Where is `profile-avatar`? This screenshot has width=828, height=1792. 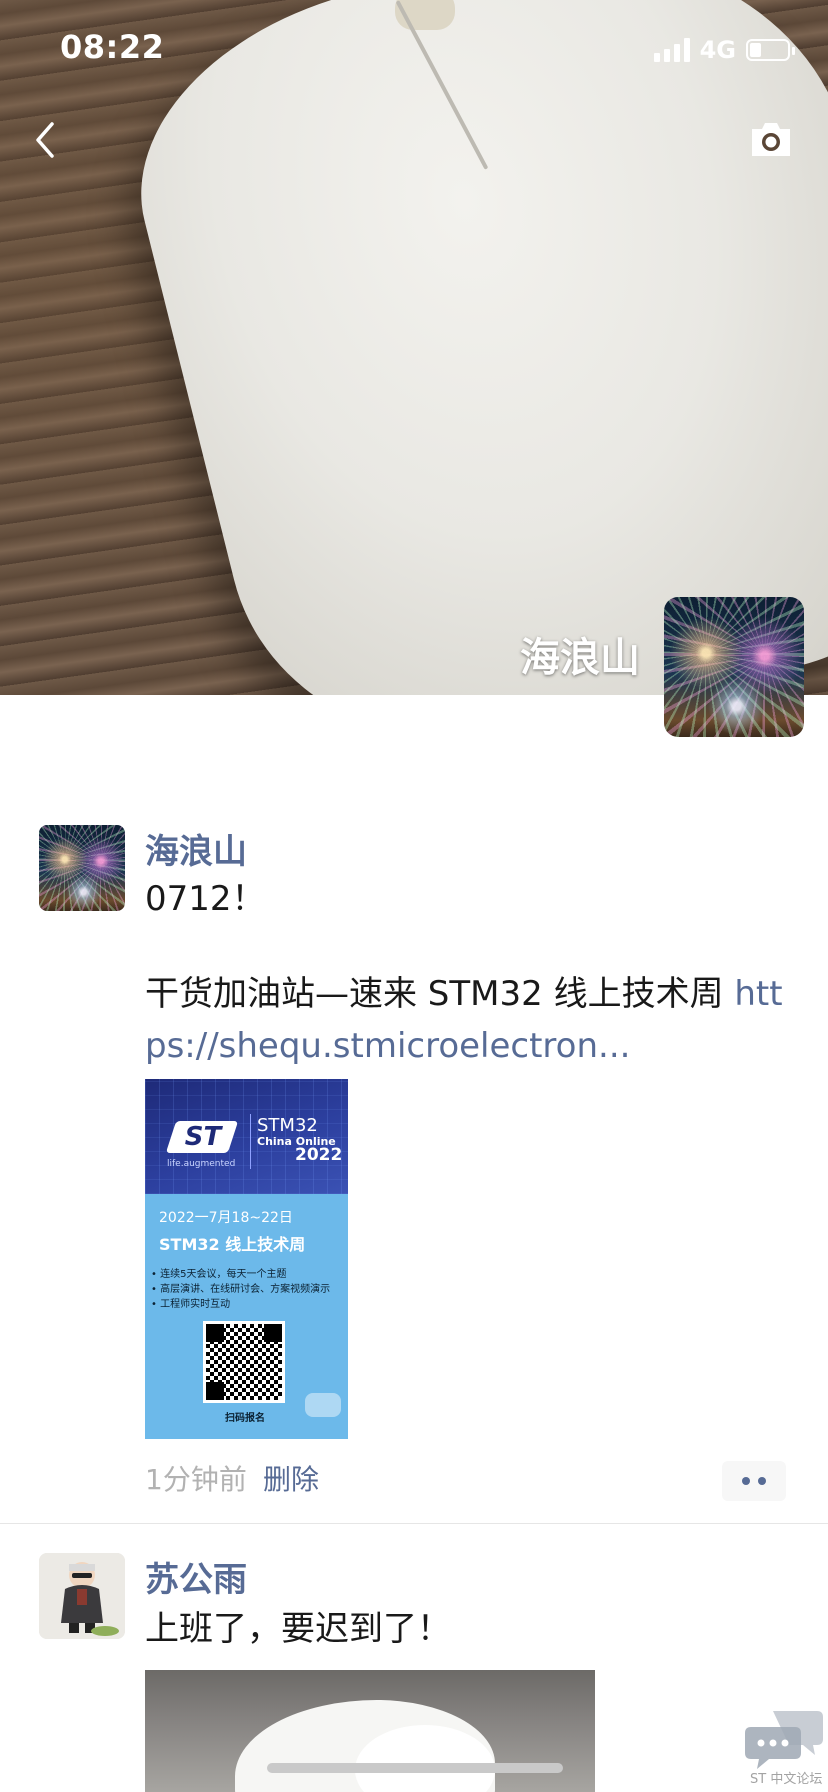 profile-avatar is located at coordinates (734, 667).